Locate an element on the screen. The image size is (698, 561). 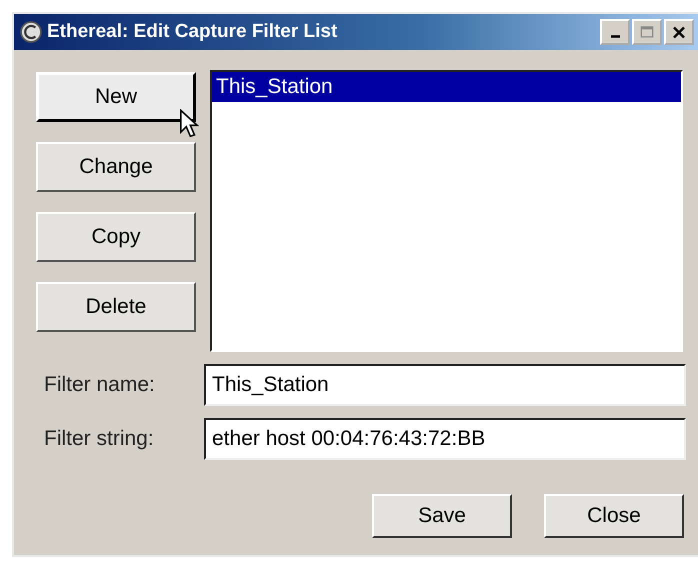
close-button is located at coordinates (679, 32).